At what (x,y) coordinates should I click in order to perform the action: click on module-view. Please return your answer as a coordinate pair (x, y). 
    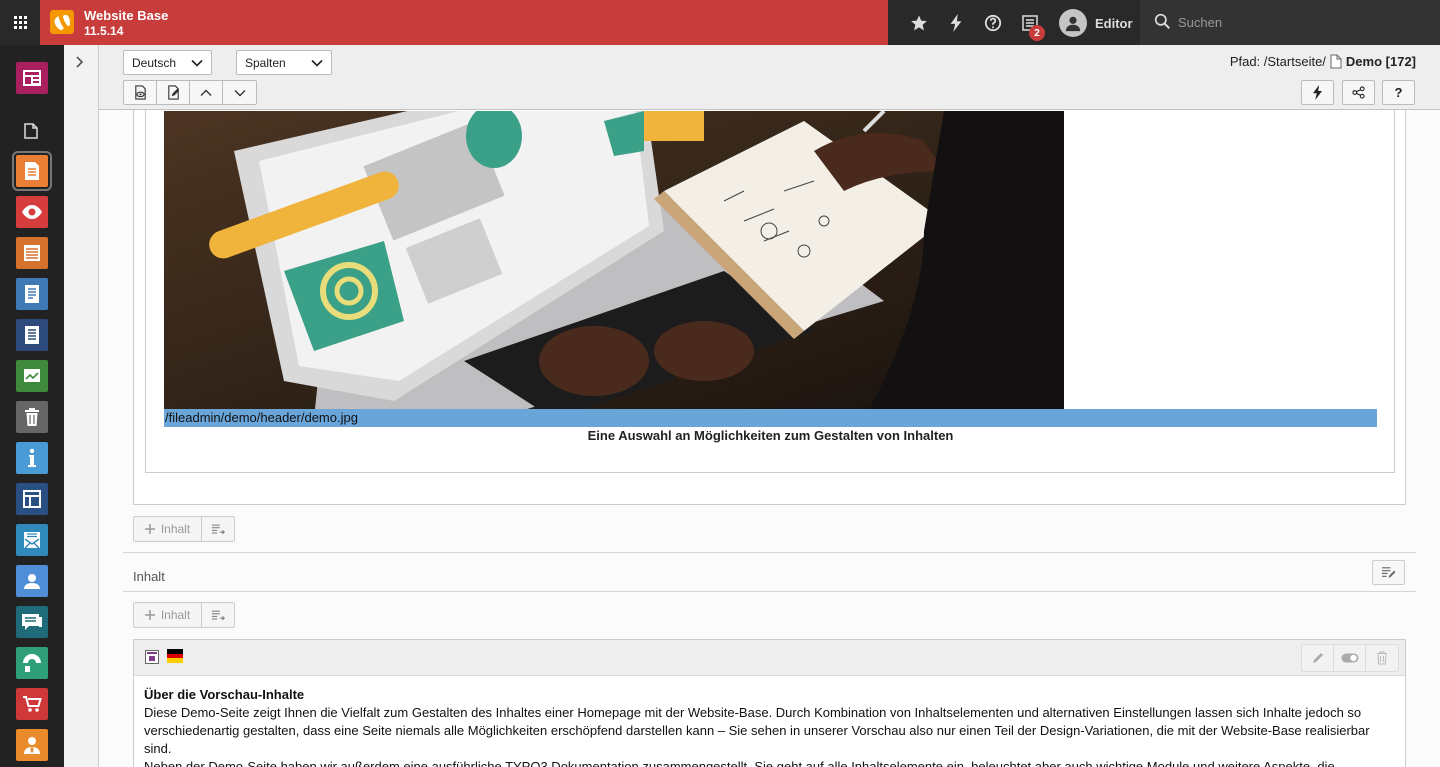
    Looking at the image, I should click on (32, 212).